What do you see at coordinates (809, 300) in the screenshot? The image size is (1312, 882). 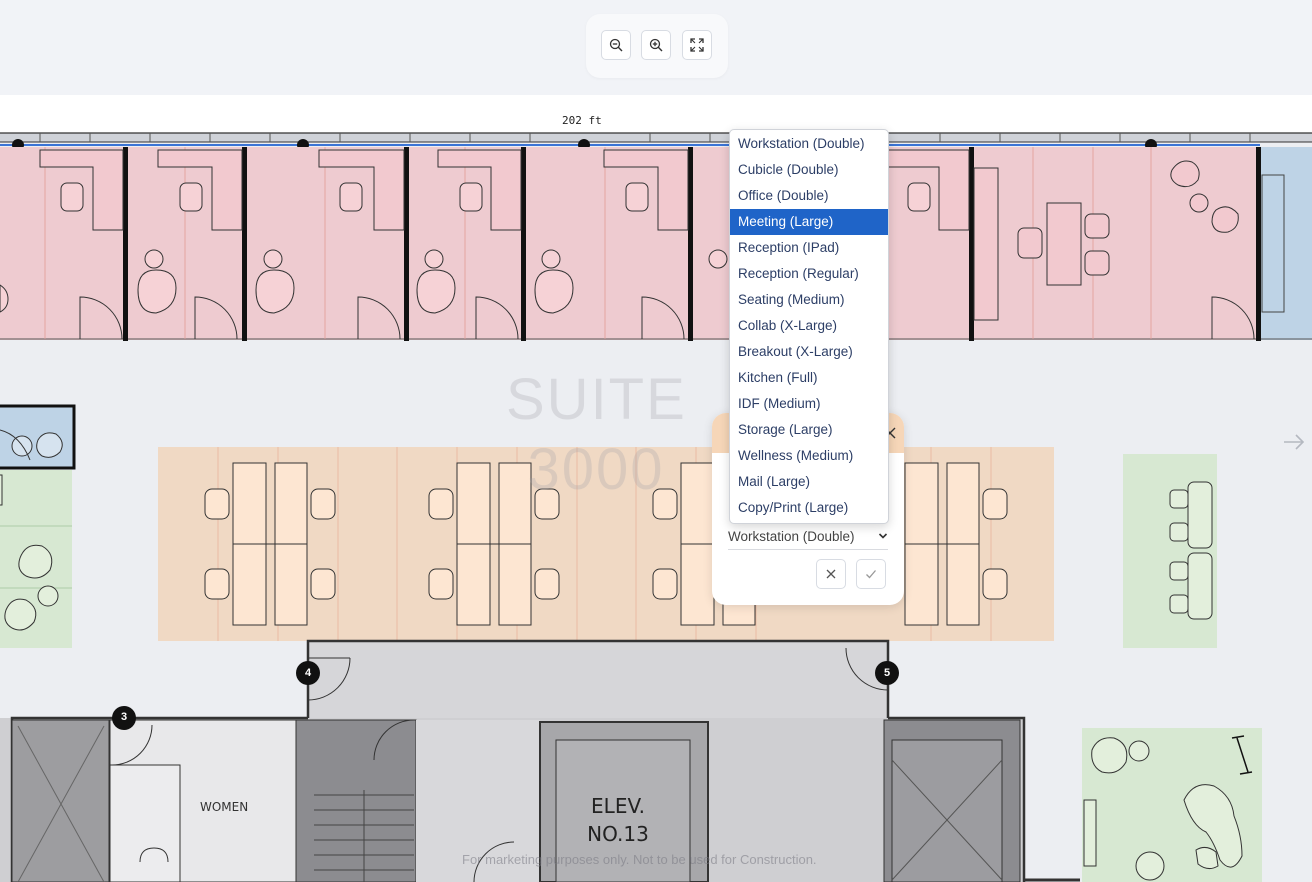 I see `dropdown-option: Seating (Medium)` at bounding box center [809, 300].